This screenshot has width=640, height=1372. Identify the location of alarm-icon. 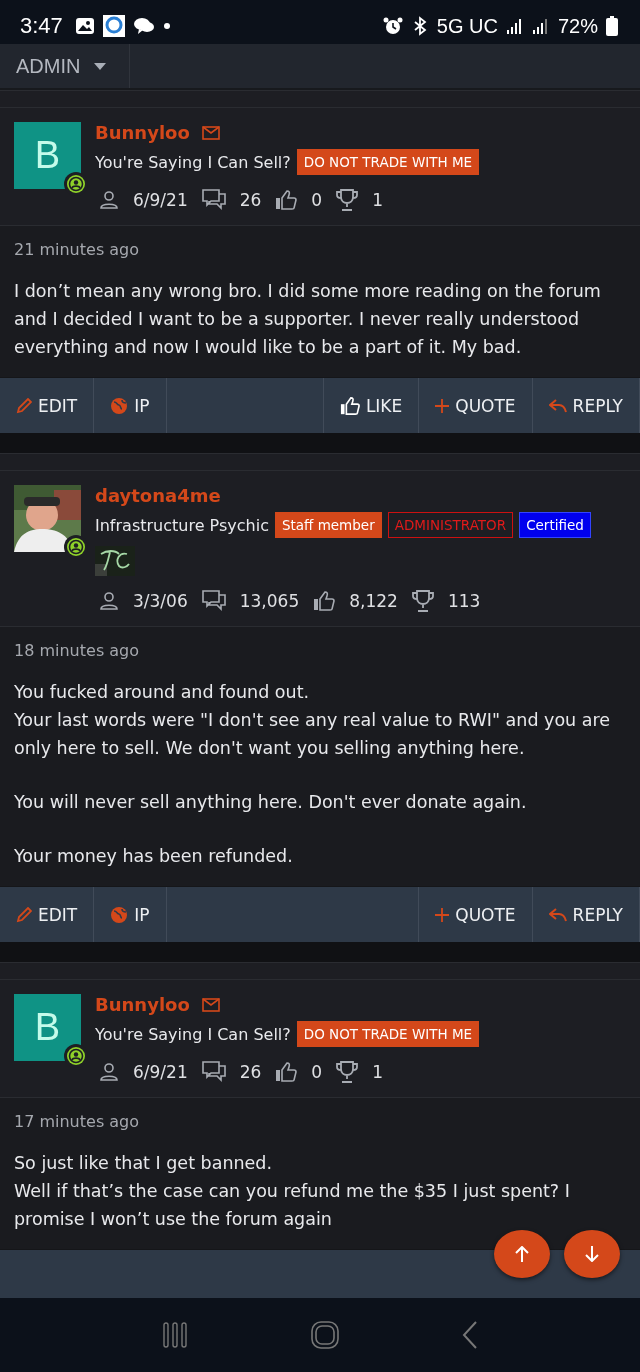
(392, 26).